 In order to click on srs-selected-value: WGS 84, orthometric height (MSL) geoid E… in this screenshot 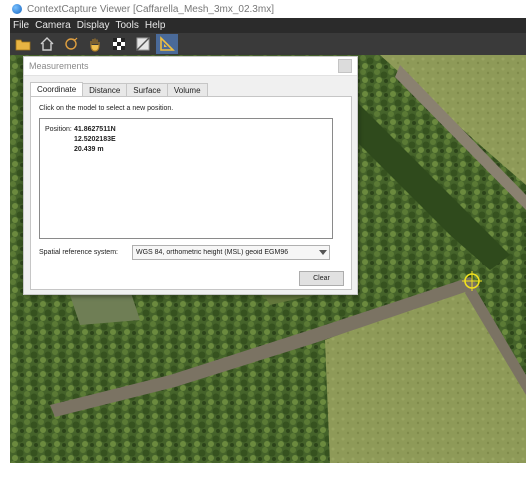, I will do `click(212, 252)`.